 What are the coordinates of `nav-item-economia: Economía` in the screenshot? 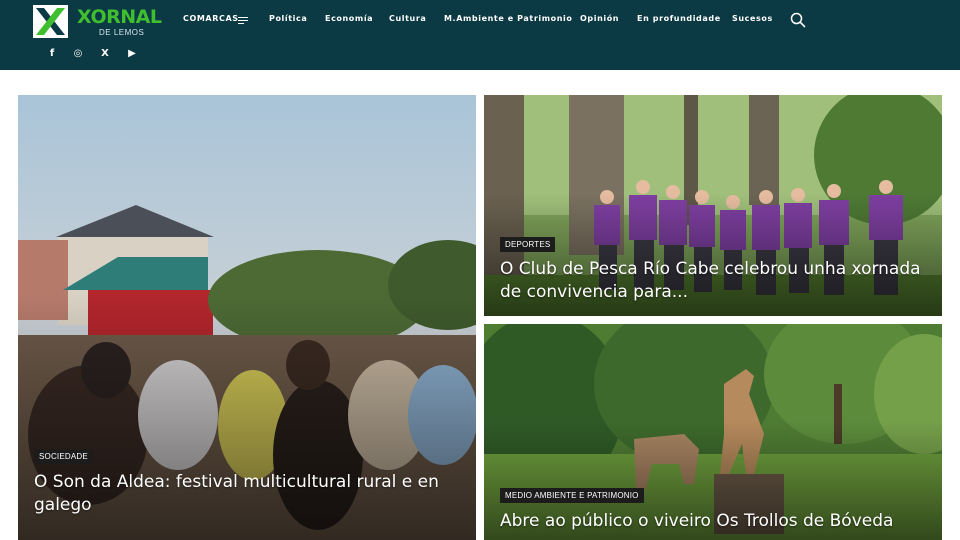 It's located at (349, 18).